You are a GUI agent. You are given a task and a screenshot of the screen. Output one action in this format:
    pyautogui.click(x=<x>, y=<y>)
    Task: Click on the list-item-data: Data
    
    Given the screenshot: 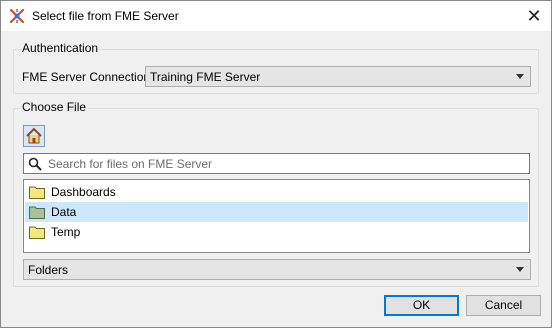 What is the action you would take?
    pyautogui.click(x=276, y=212)
    